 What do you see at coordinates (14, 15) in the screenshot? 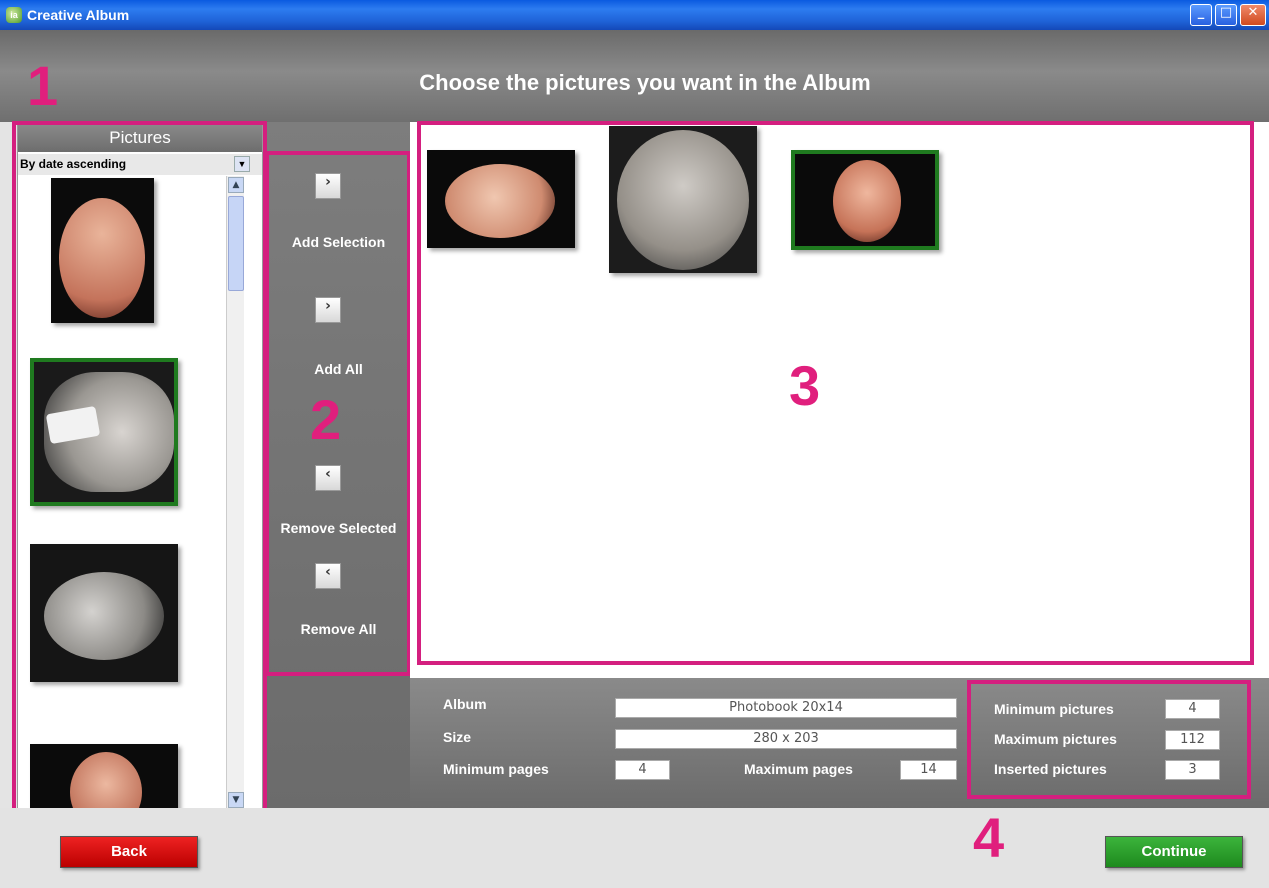
I see `app-logo-icon: ia` at bounding box center [14, 15].